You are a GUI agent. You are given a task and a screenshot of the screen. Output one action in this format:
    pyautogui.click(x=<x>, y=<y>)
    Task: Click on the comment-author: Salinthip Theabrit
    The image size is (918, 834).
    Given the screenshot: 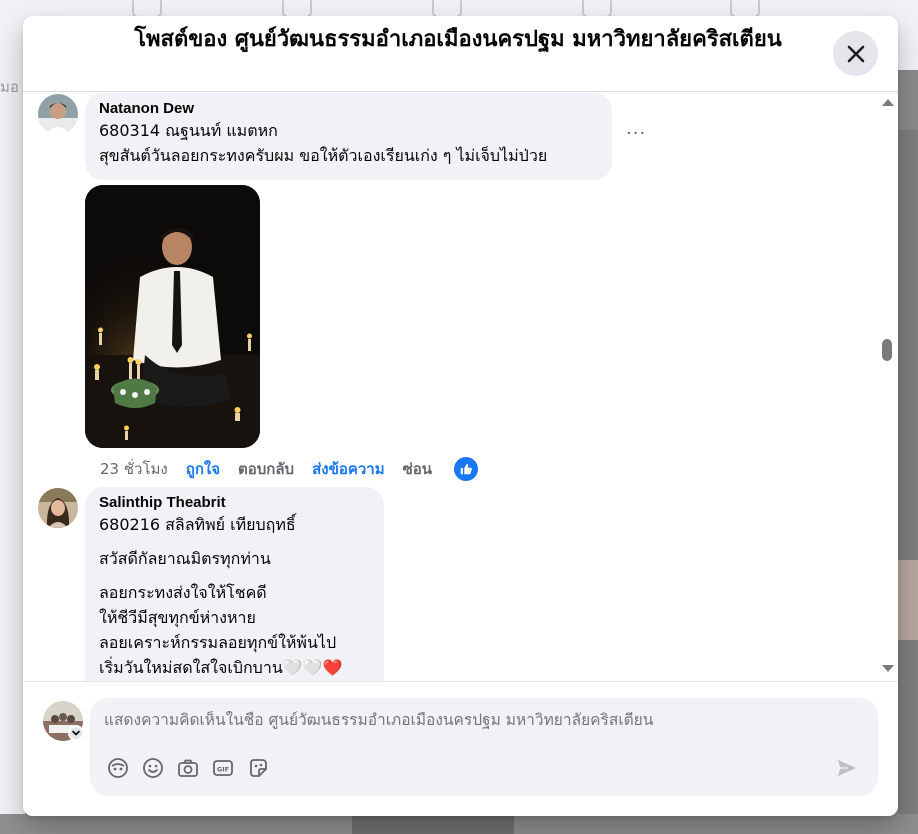 What is the action you would take?
    pyautogui.click(x=234, y=502)
    